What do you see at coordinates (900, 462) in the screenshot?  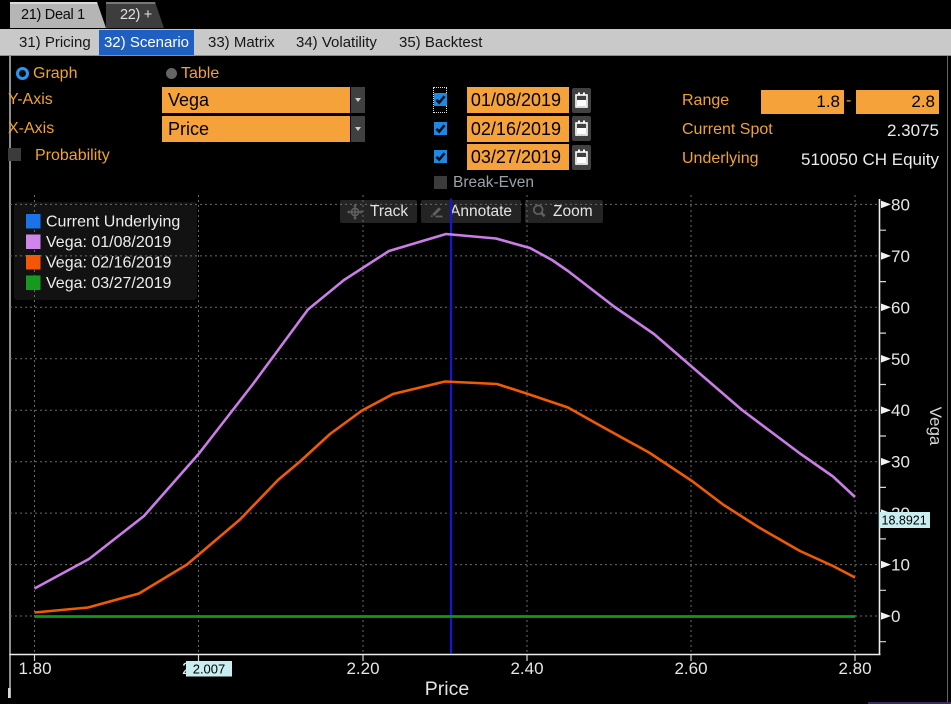 I see `svg-text: 30` at bounding box center [900, 462].